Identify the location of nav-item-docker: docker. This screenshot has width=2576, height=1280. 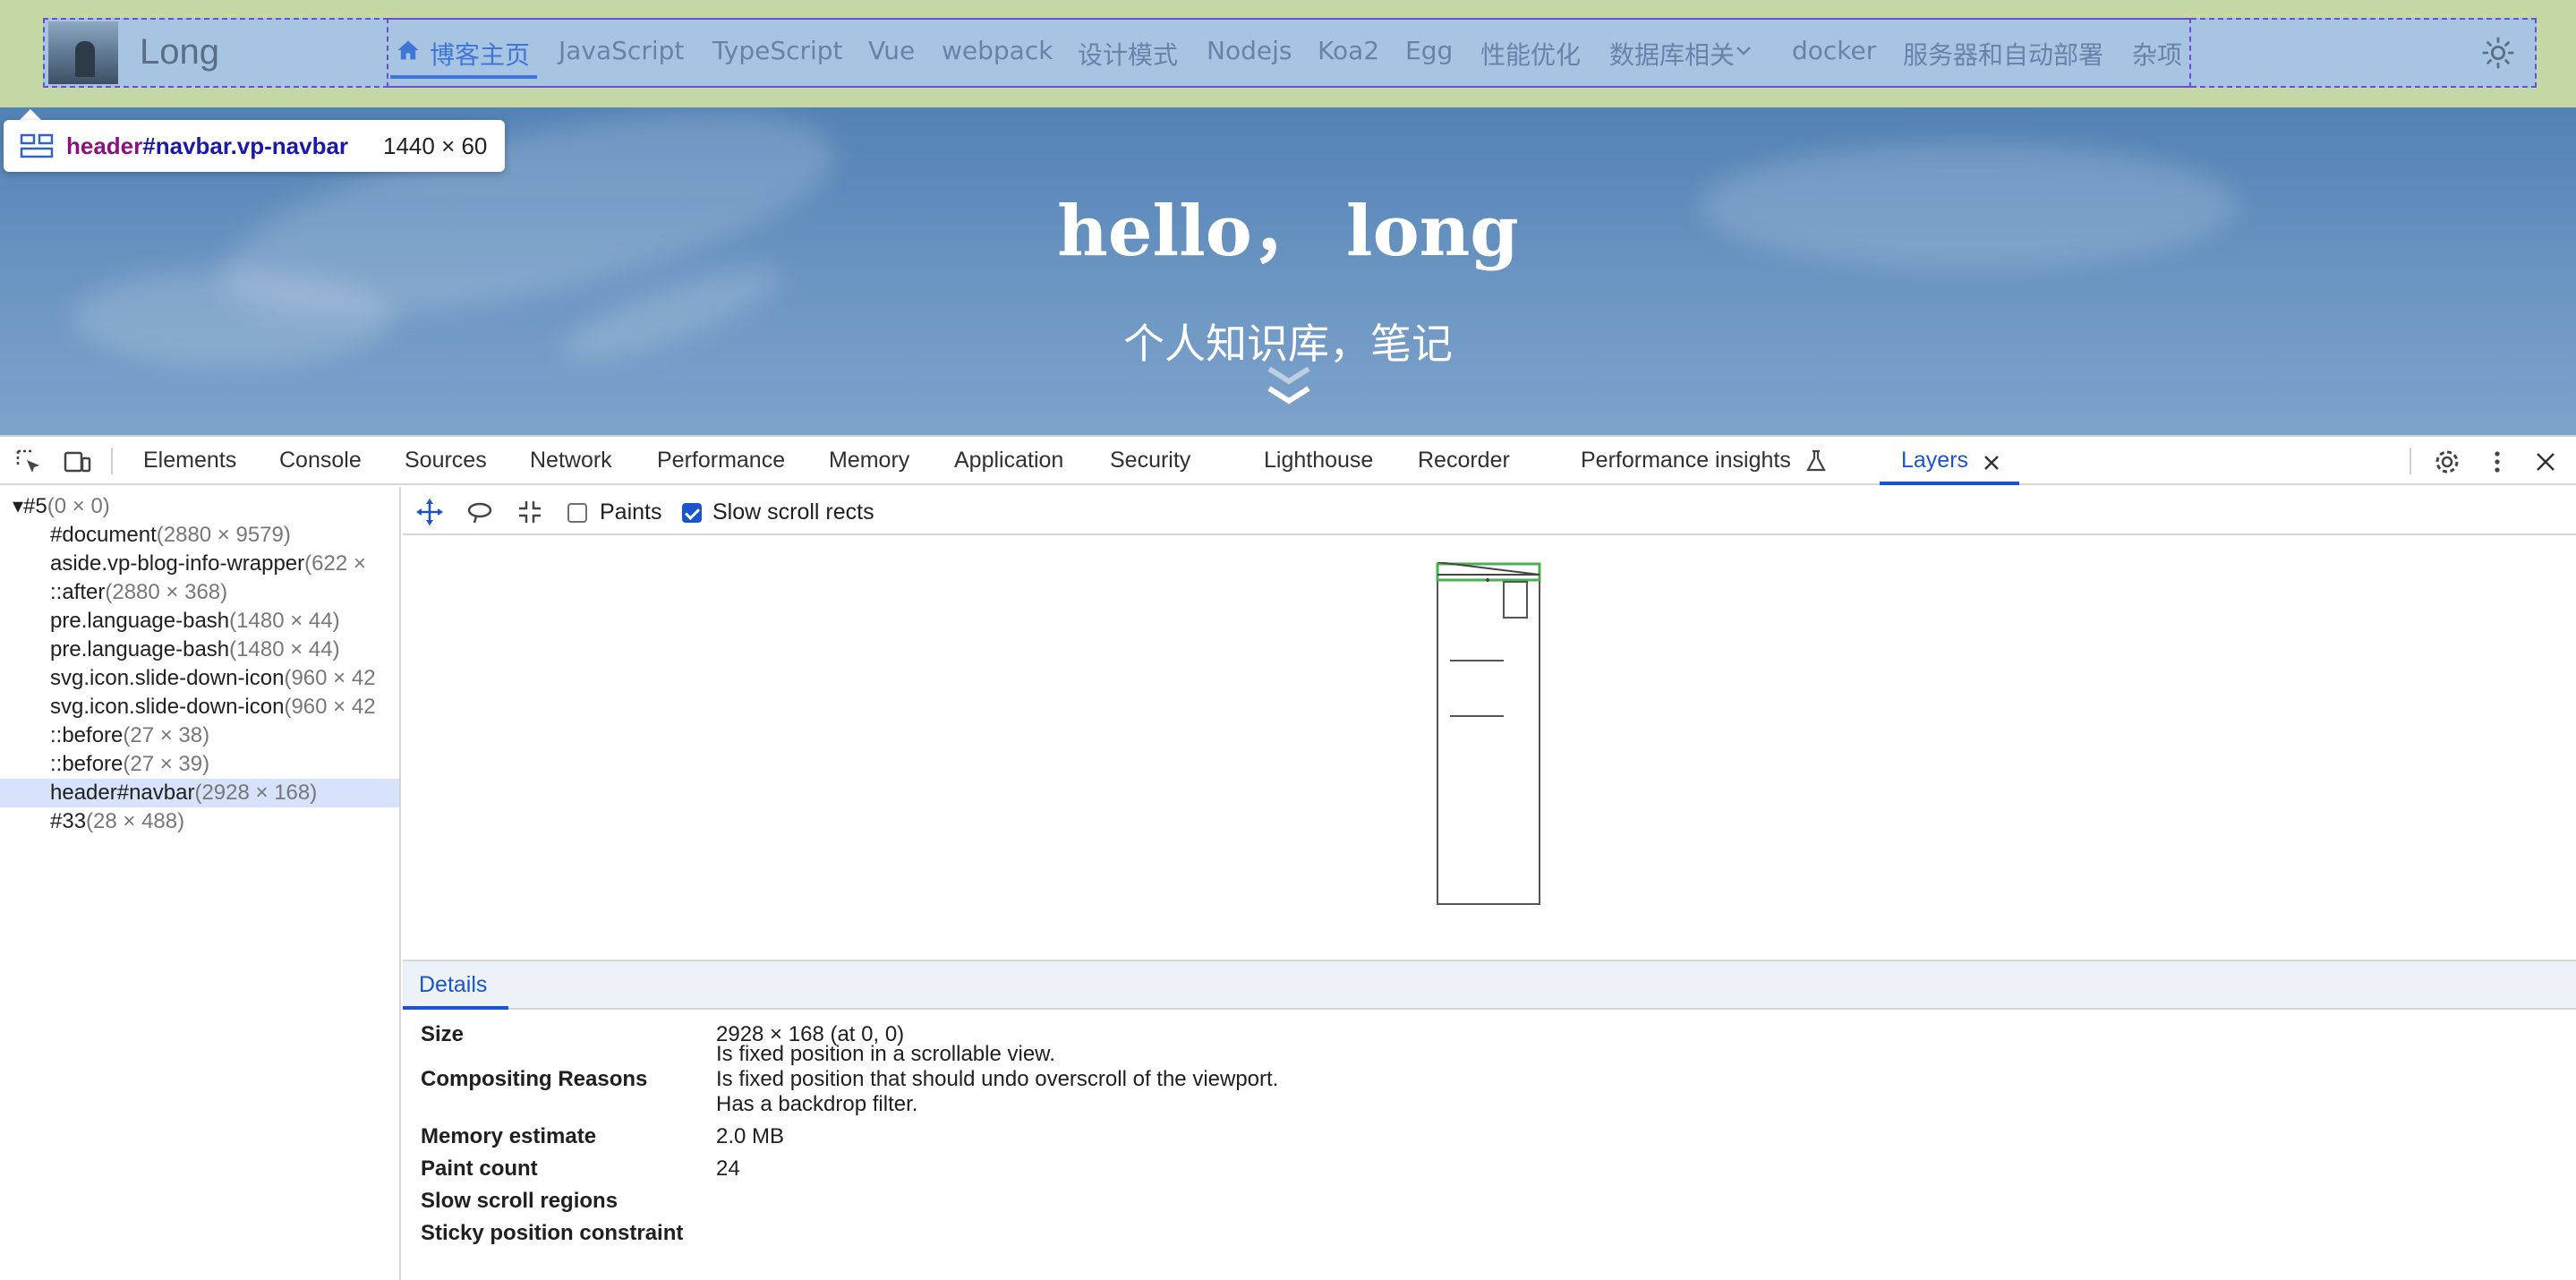
(1834, 50).